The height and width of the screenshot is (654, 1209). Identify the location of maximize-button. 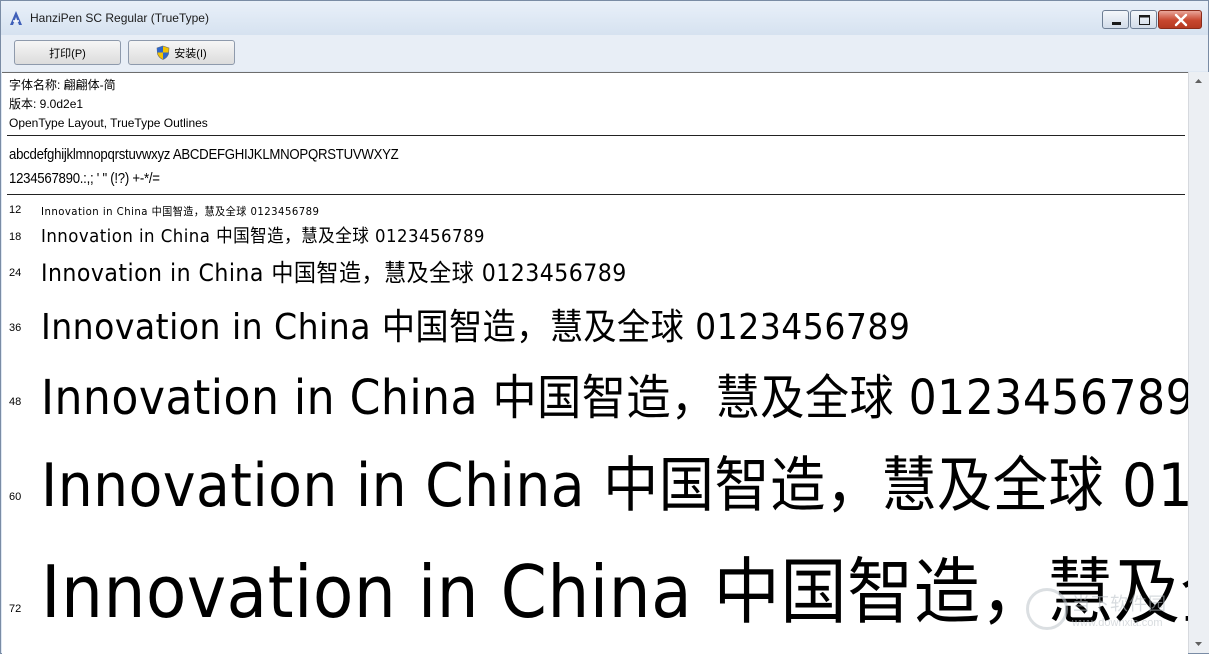
(1143, 19).